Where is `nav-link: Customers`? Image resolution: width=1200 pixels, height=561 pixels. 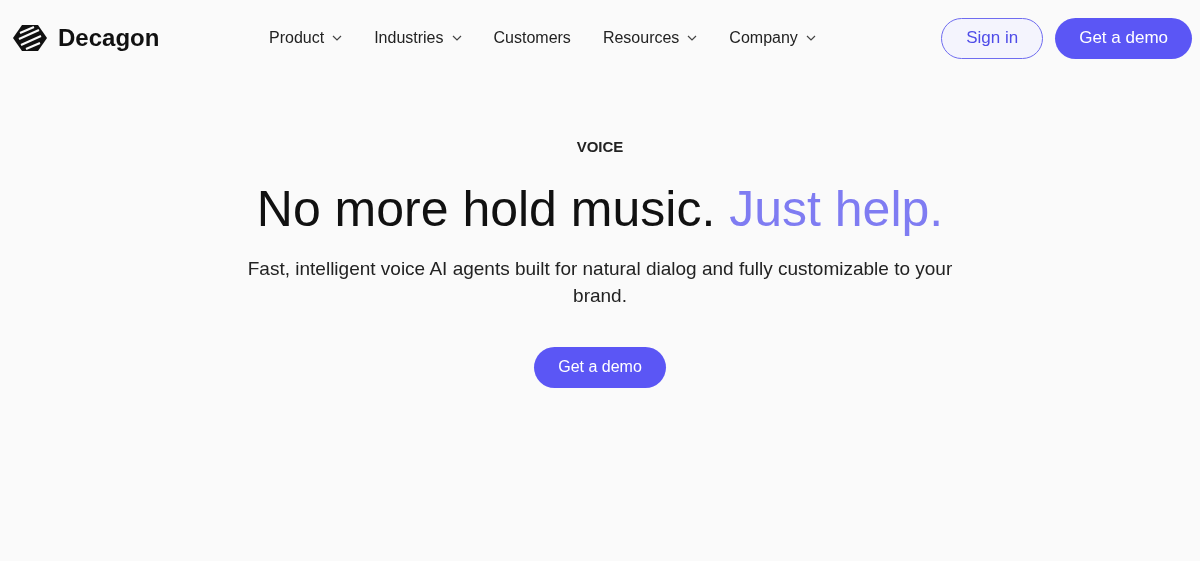 nav-link: Customers is located at coordinates (532, 38).